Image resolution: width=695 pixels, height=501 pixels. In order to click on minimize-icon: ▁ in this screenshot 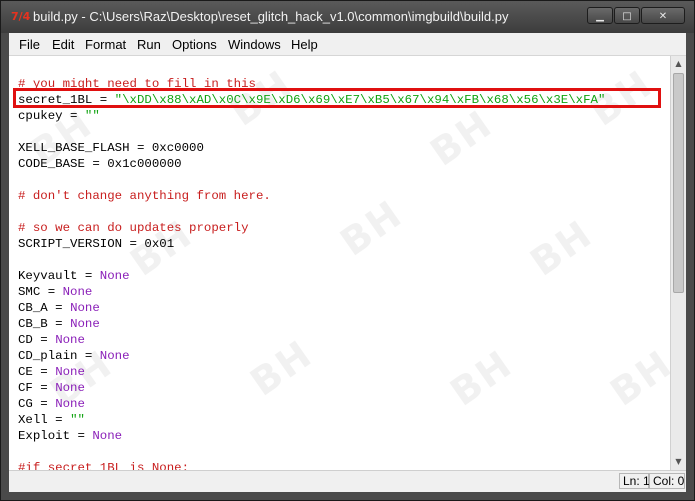, I will do `click(600, 16)`.